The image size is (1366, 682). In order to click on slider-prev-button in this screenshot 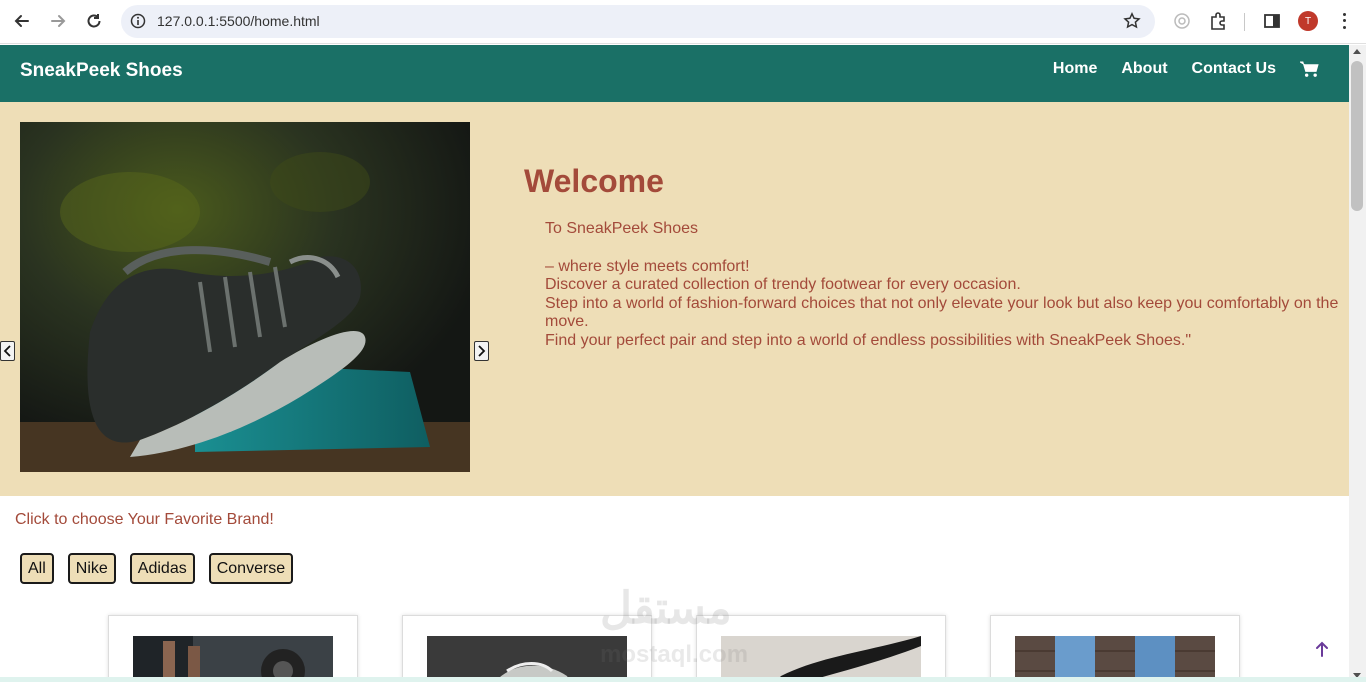, I will do `click(7, 351)`.